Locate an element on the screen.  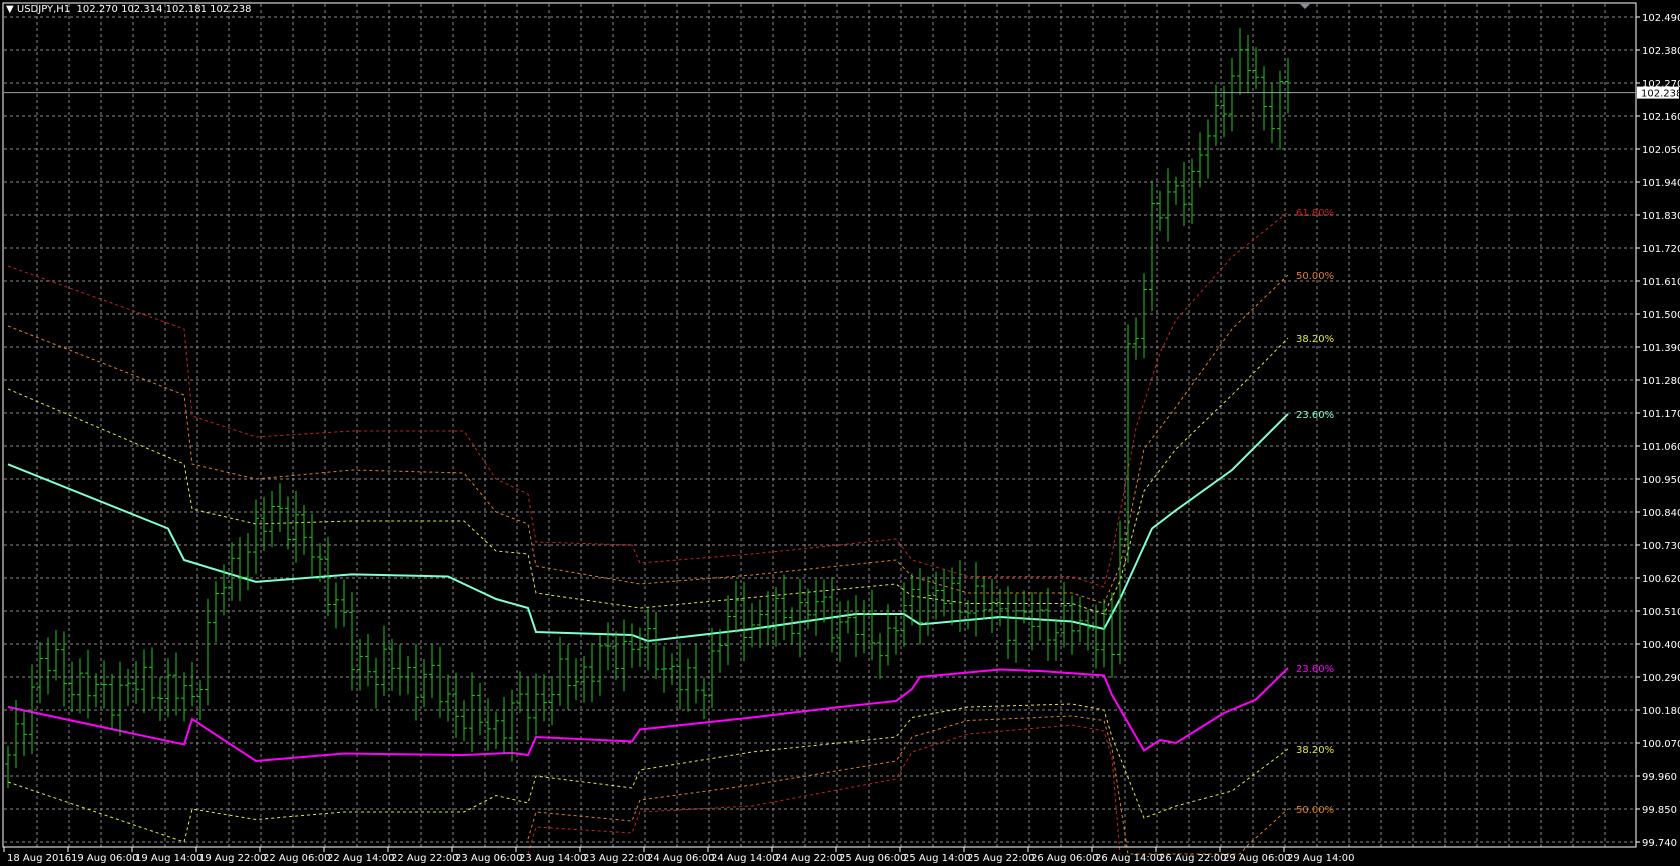
x-tick-label: 19 Aug 14:00 is located at coordinates (168, 858).